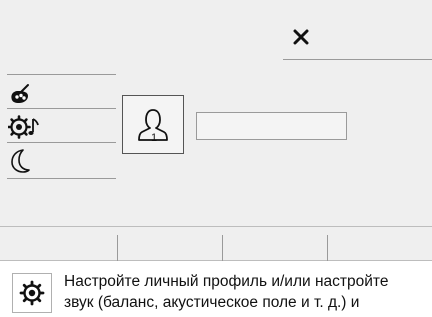  What do you see at coordinates (20, 93) in the screenshot?
I see `tone-adjust-icon` at bounding box center [20, 93].